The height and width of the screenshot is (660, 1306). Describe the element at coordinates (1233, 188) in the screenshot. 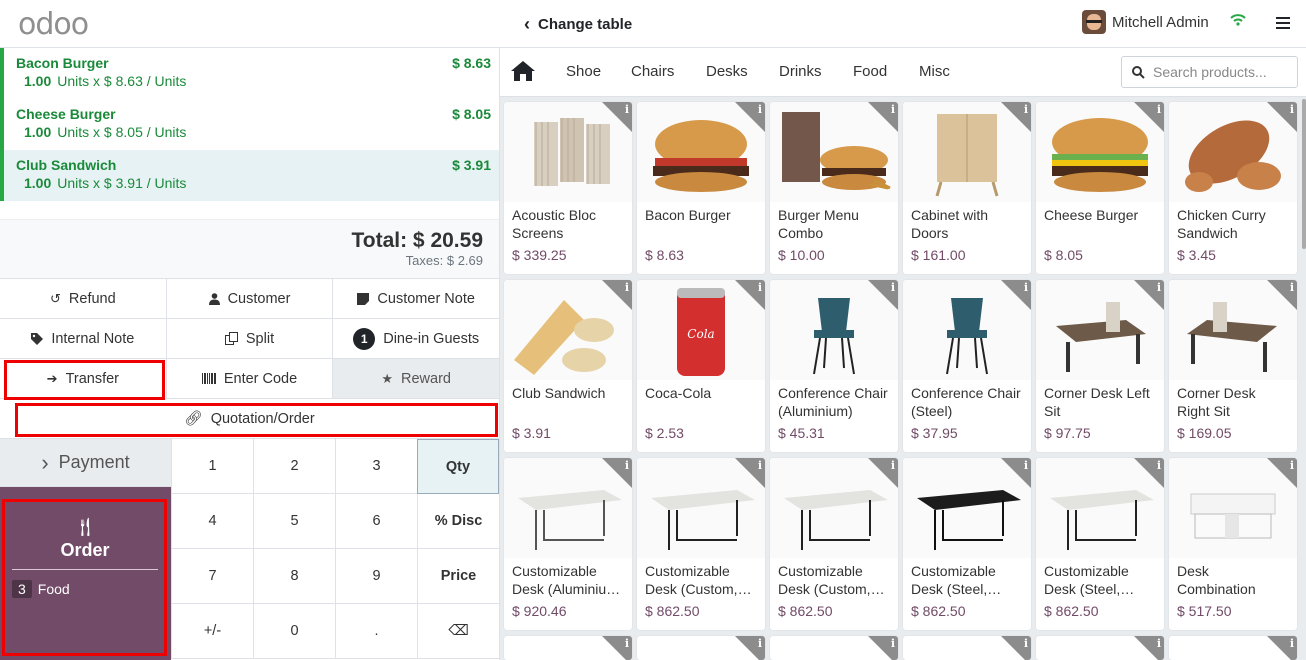

I see `product-card: i Chicken Curry Sandwich $ 3.45` at that location.